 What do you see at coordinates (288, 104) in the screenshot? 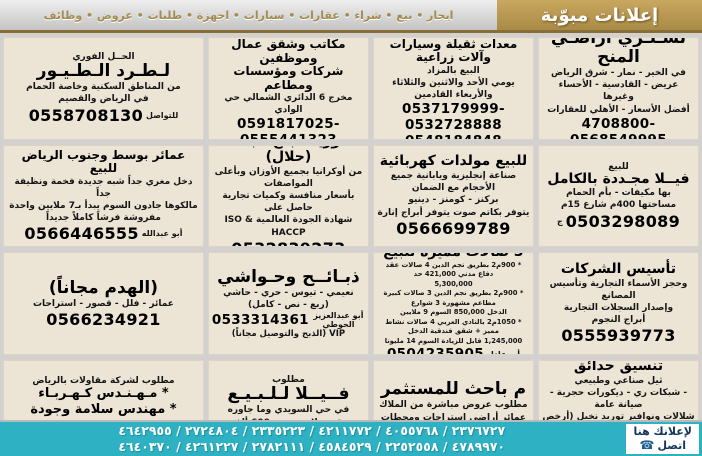
I see `ad-line: مخرج 6 الدائري الشمالي حي الوادي` at bounding box center [288, 104].